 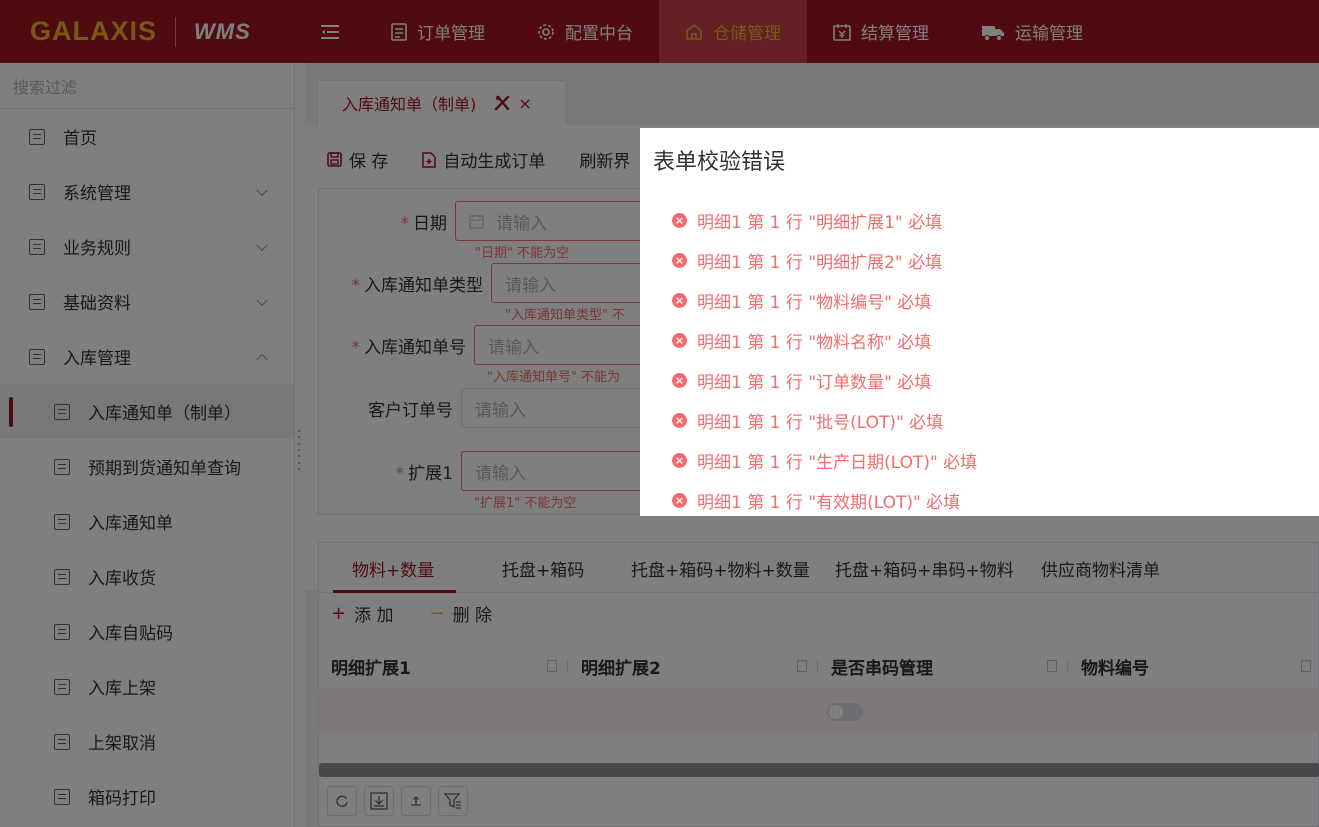 I want to click on dialog-title: 表单校验错误, so click(x=719, y=162).